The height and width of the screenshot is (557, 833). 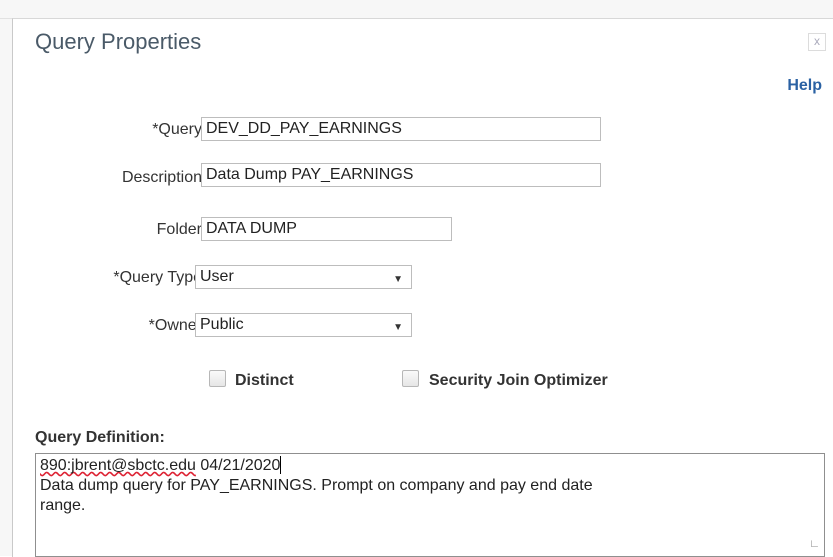 What do you see at coordinates (118, 465) in the screenshot?
I see `definition-email: 890:jbrent@sbctc.edu` at bounding box center [118, 465].